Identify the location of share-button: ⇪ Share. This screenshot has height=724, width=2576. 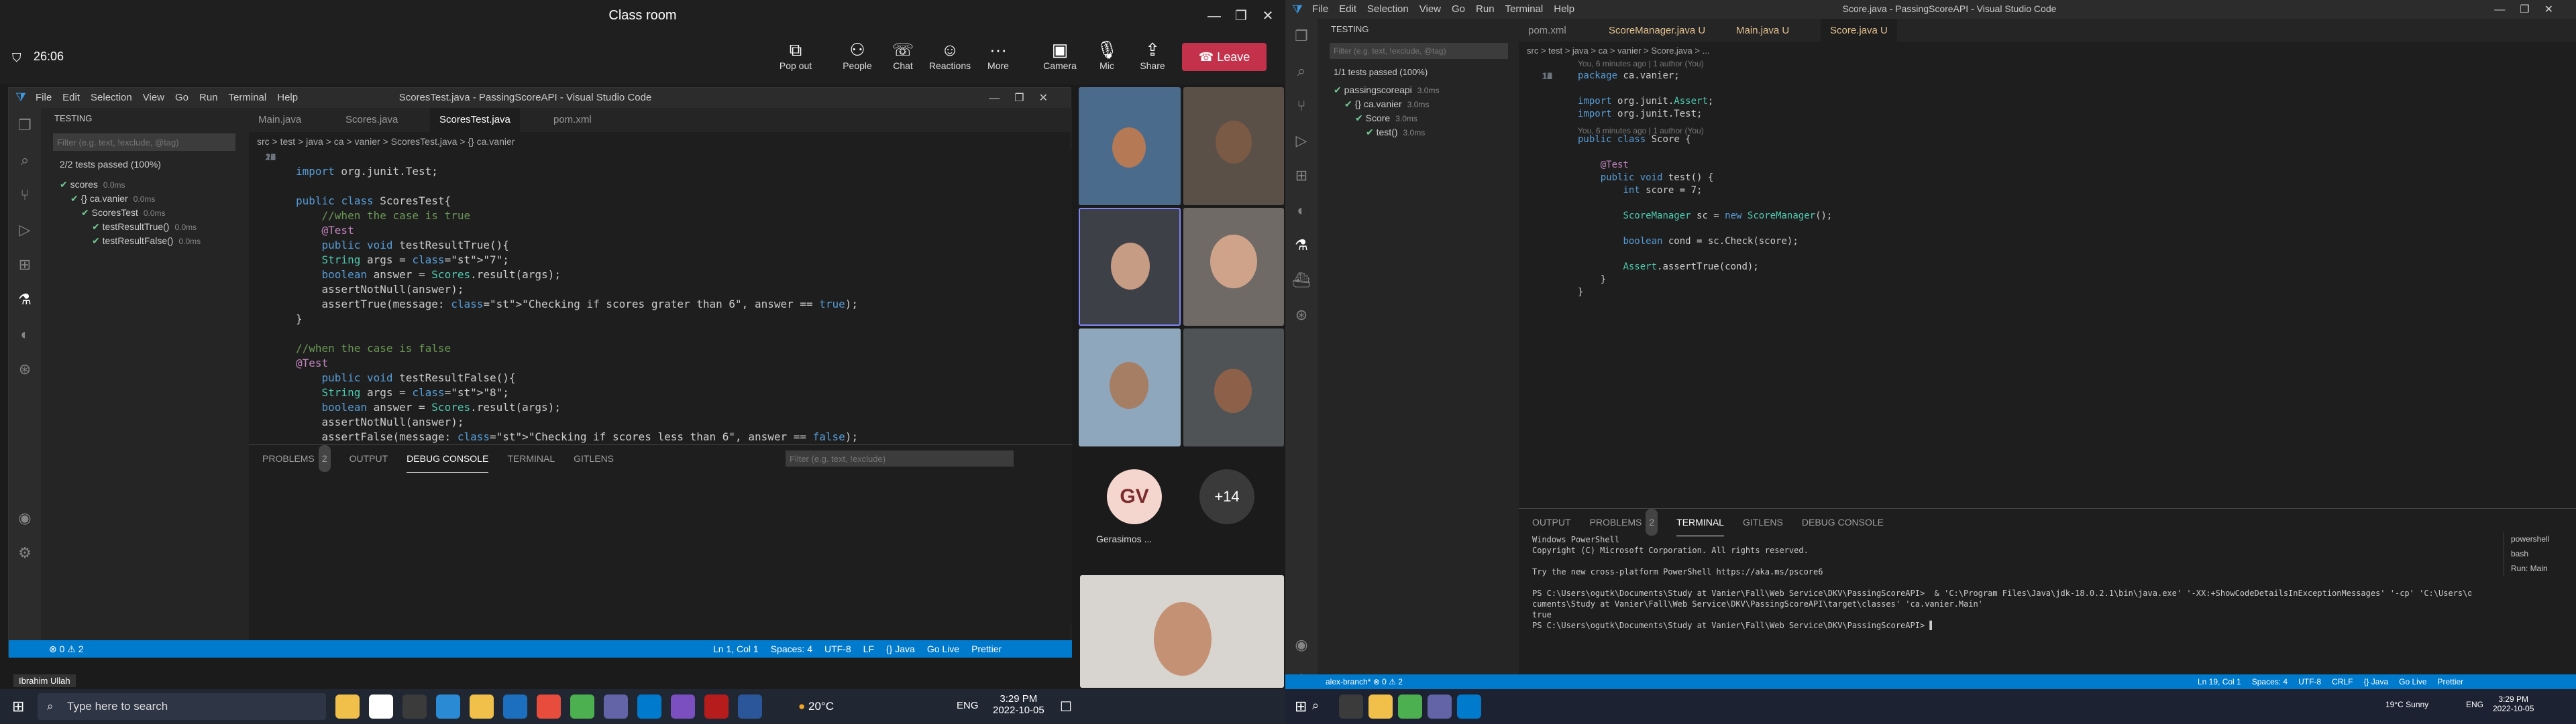
(1152, 55).